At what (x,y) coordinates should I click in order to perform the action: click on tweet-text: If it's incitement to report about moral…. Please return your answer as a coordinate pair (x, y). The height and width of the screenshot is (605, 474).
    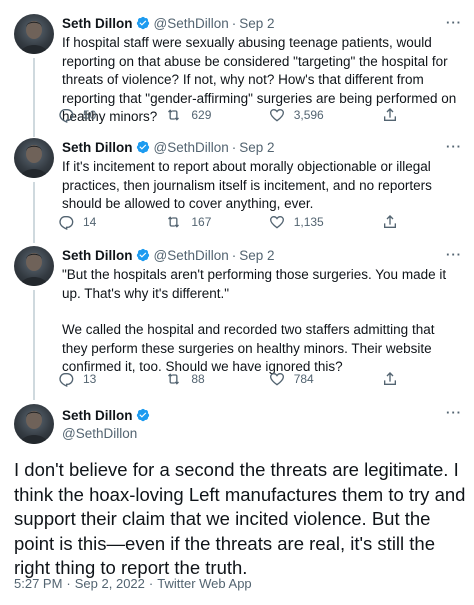
    Looking at the image, I should click on (262, 186).